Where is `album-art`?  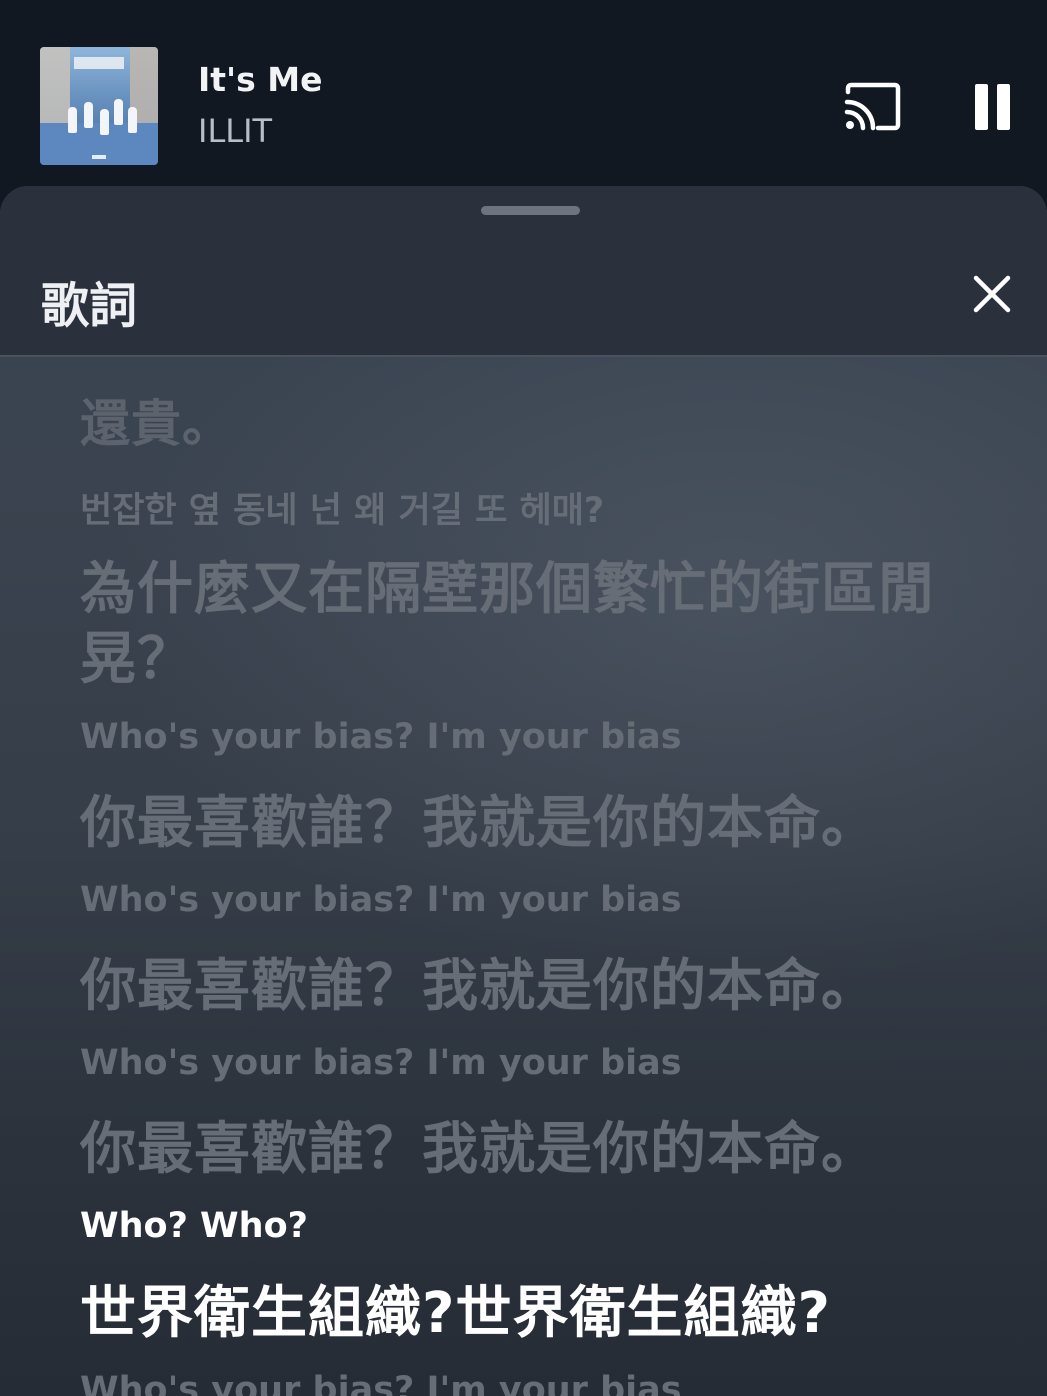 album-art is located at coordinates (99, 106).